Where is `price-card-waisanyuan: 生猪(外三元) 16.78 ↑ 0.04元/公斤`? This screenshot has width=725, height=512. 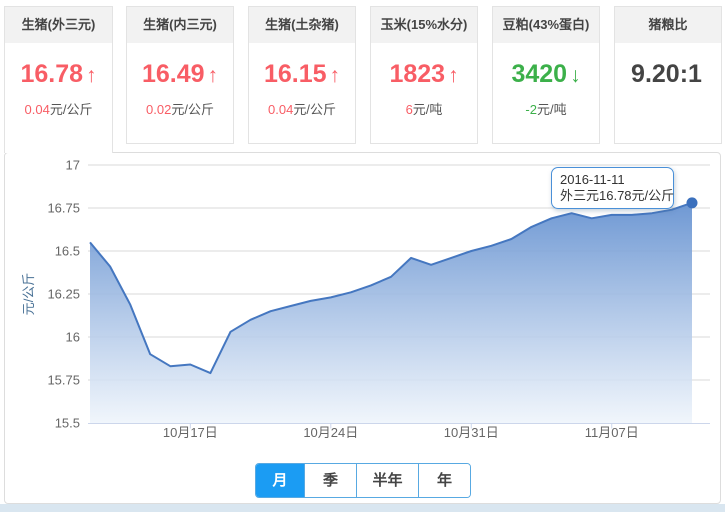
price-card-waisanyuan: 生猪(外三元) 16.78 ↑ 0.04元/公斤 is located at coordinates (58, 79).